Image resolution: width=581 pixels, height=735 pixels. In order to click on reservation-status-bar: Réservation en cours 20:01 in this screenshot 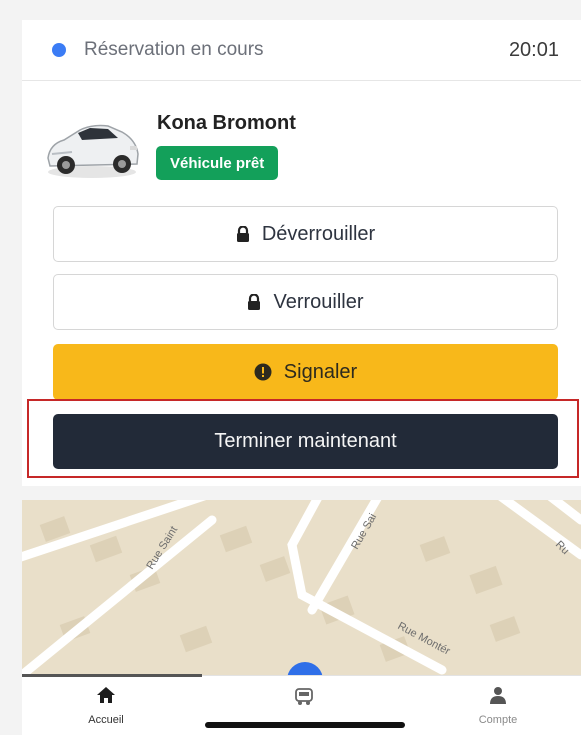, I will do `click(301, 50)`.